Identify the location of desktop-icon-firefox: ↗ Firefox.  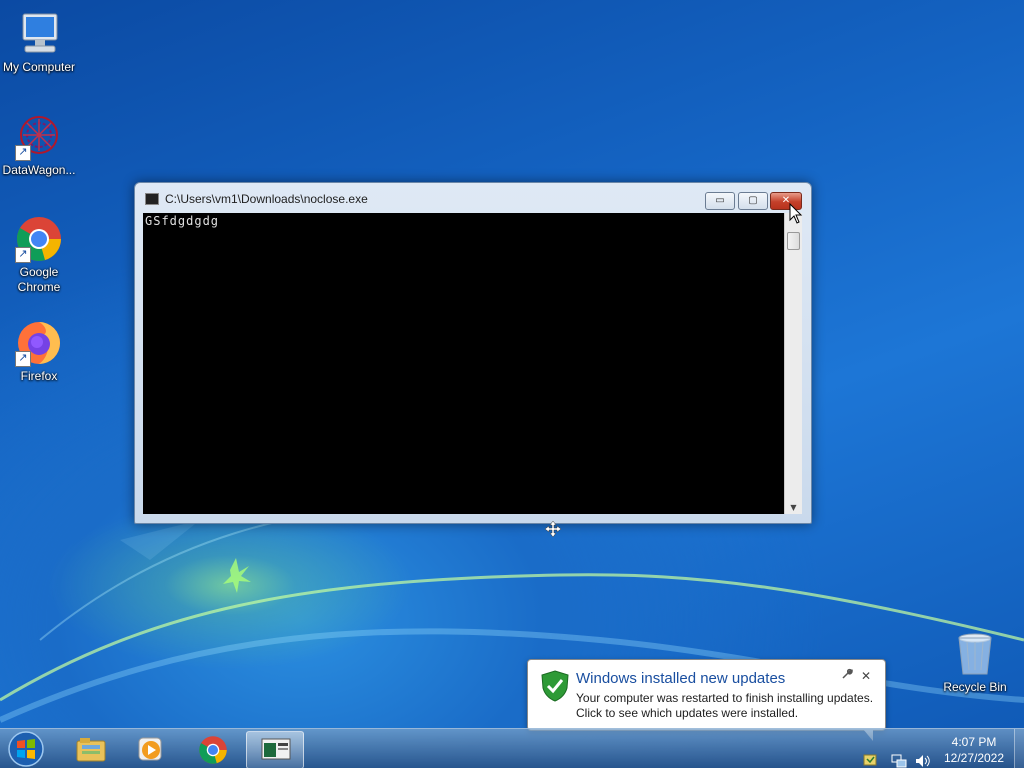
(39, 351).